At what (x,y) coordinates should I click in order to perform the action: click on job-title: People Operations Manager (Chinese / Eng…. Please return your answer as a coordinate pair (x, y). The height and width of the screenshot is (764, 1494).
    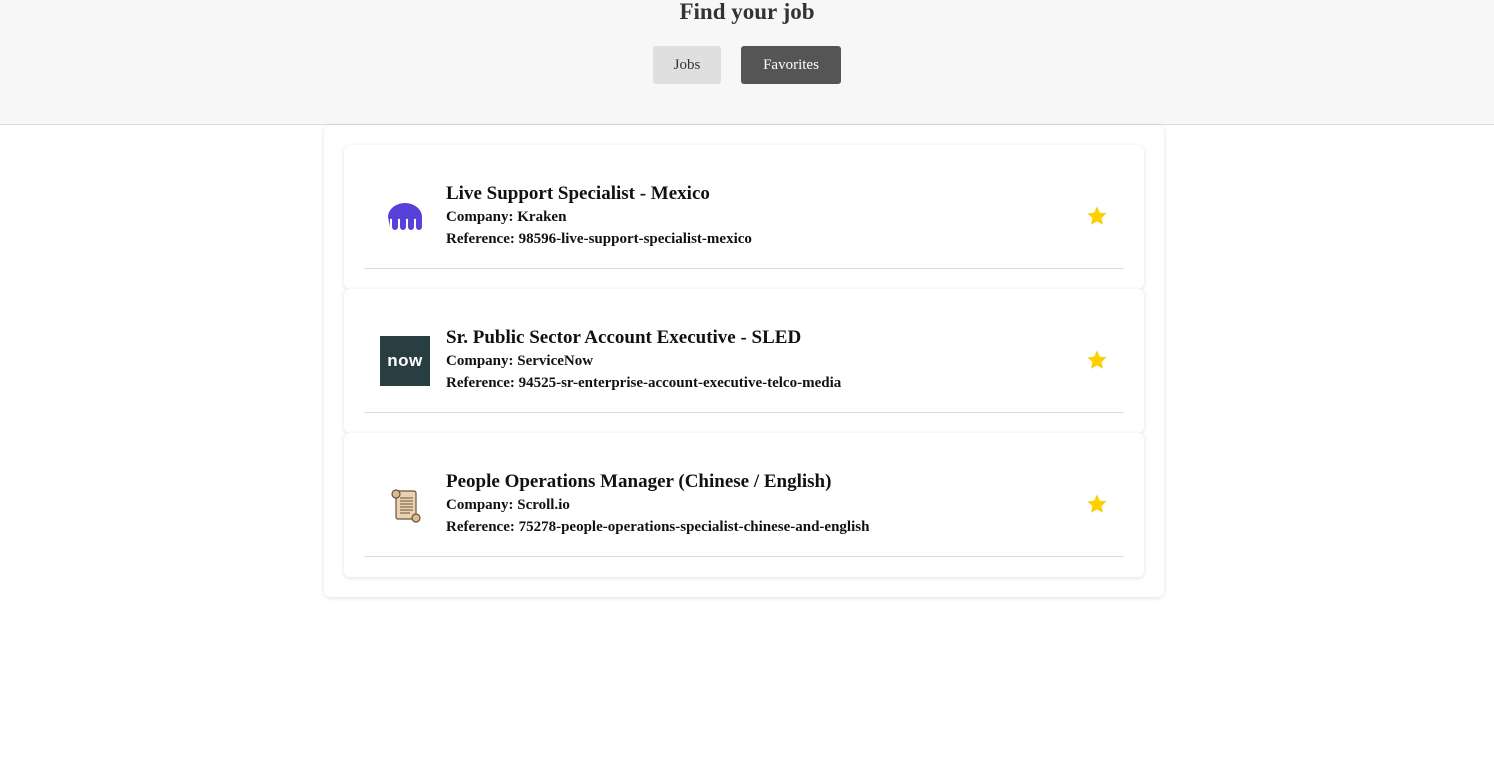
    Looking at the image, I should click on (657, 482).